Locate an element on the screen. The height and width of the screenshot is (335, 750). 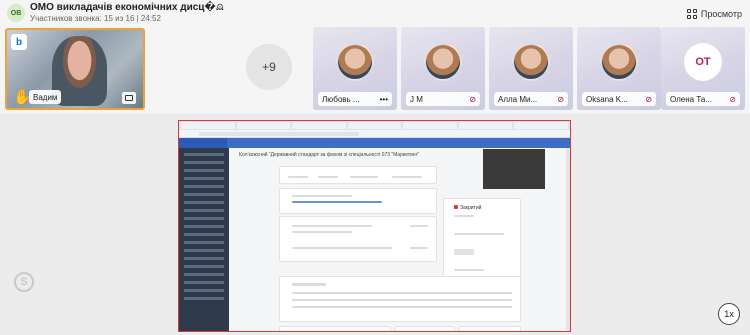
view-button: Просмотр is located at coordinates (714, 14).